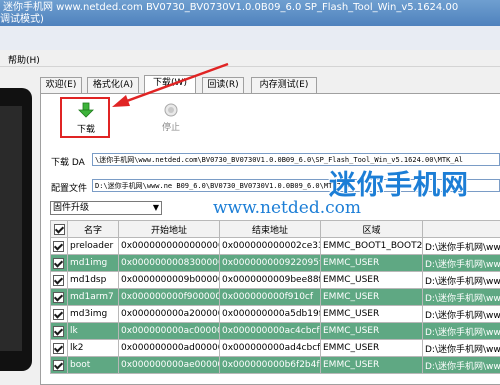  Describe the element at coordinates (399, 182) in the screenshot. I see `watermark-title: 迷你手机网` at that location.